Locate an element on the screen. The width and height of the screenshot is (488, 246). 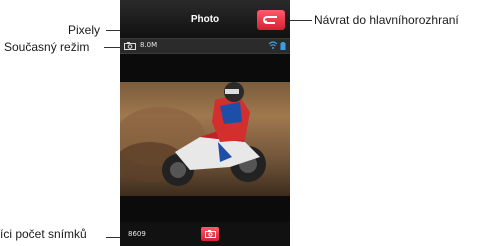
return-arrow-icon is located at coordinates (270, 20).